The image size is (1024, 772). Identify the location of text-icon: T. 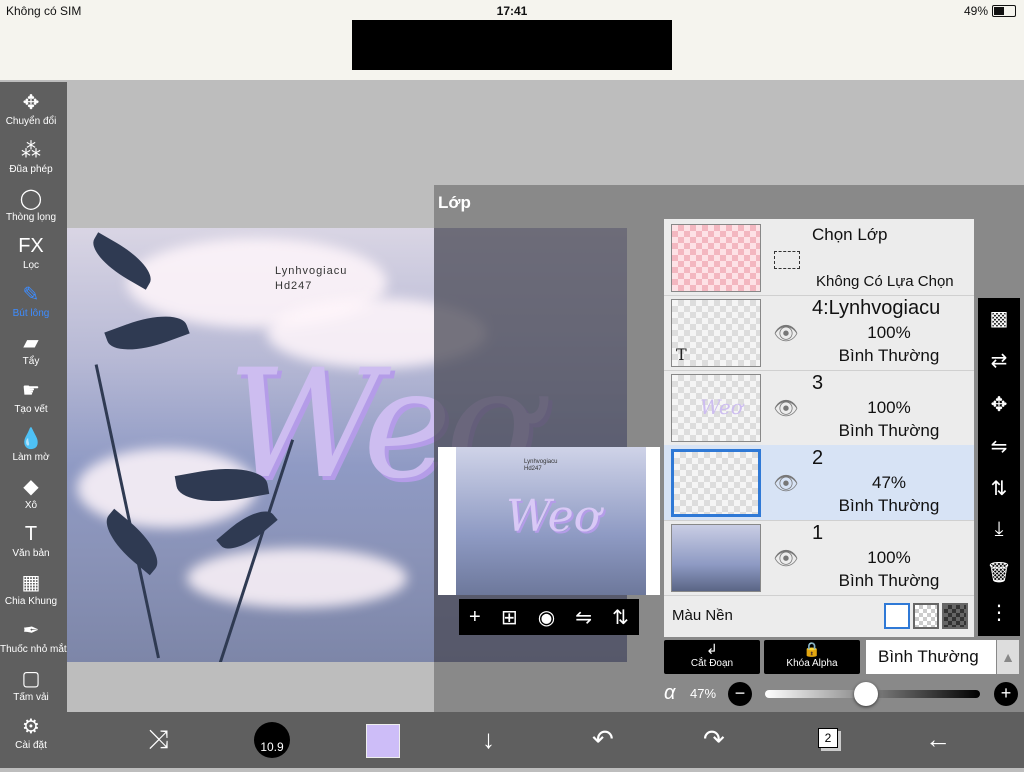
(31, 533).